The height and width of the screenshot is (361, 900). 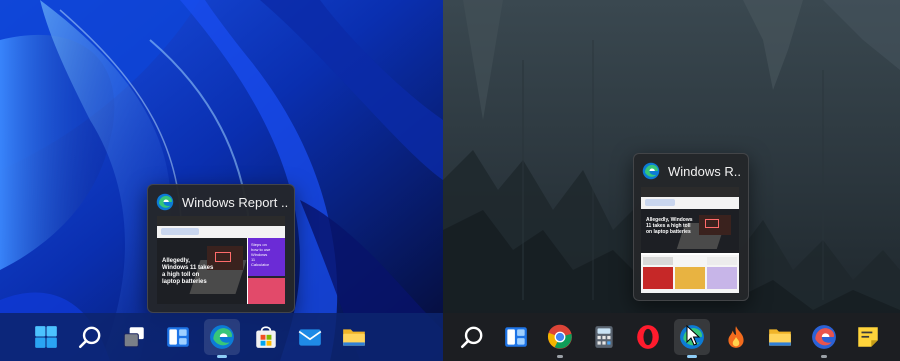 I want to click on start-icon, so click(x=46, y=337).